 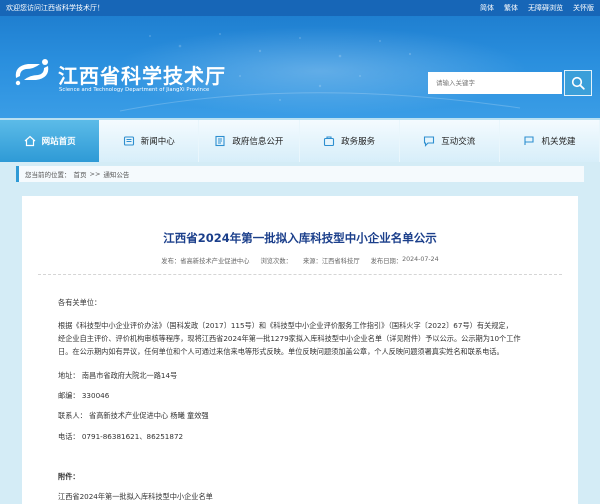 What do you see at coordinates (331, 261) in the screenshot?
I see `meta-source: 来源： 江西省科技厅` at bounding box center [331, 261].